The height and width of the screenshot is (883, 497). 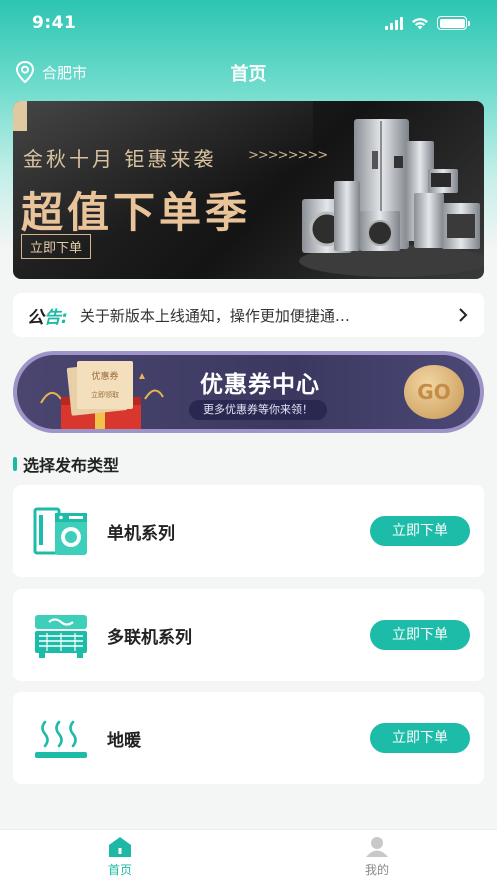 What do you see at coordinates (141, 534) in the screenshot?
I see `category-label: 单机系列` at bounding box center [141, 534].